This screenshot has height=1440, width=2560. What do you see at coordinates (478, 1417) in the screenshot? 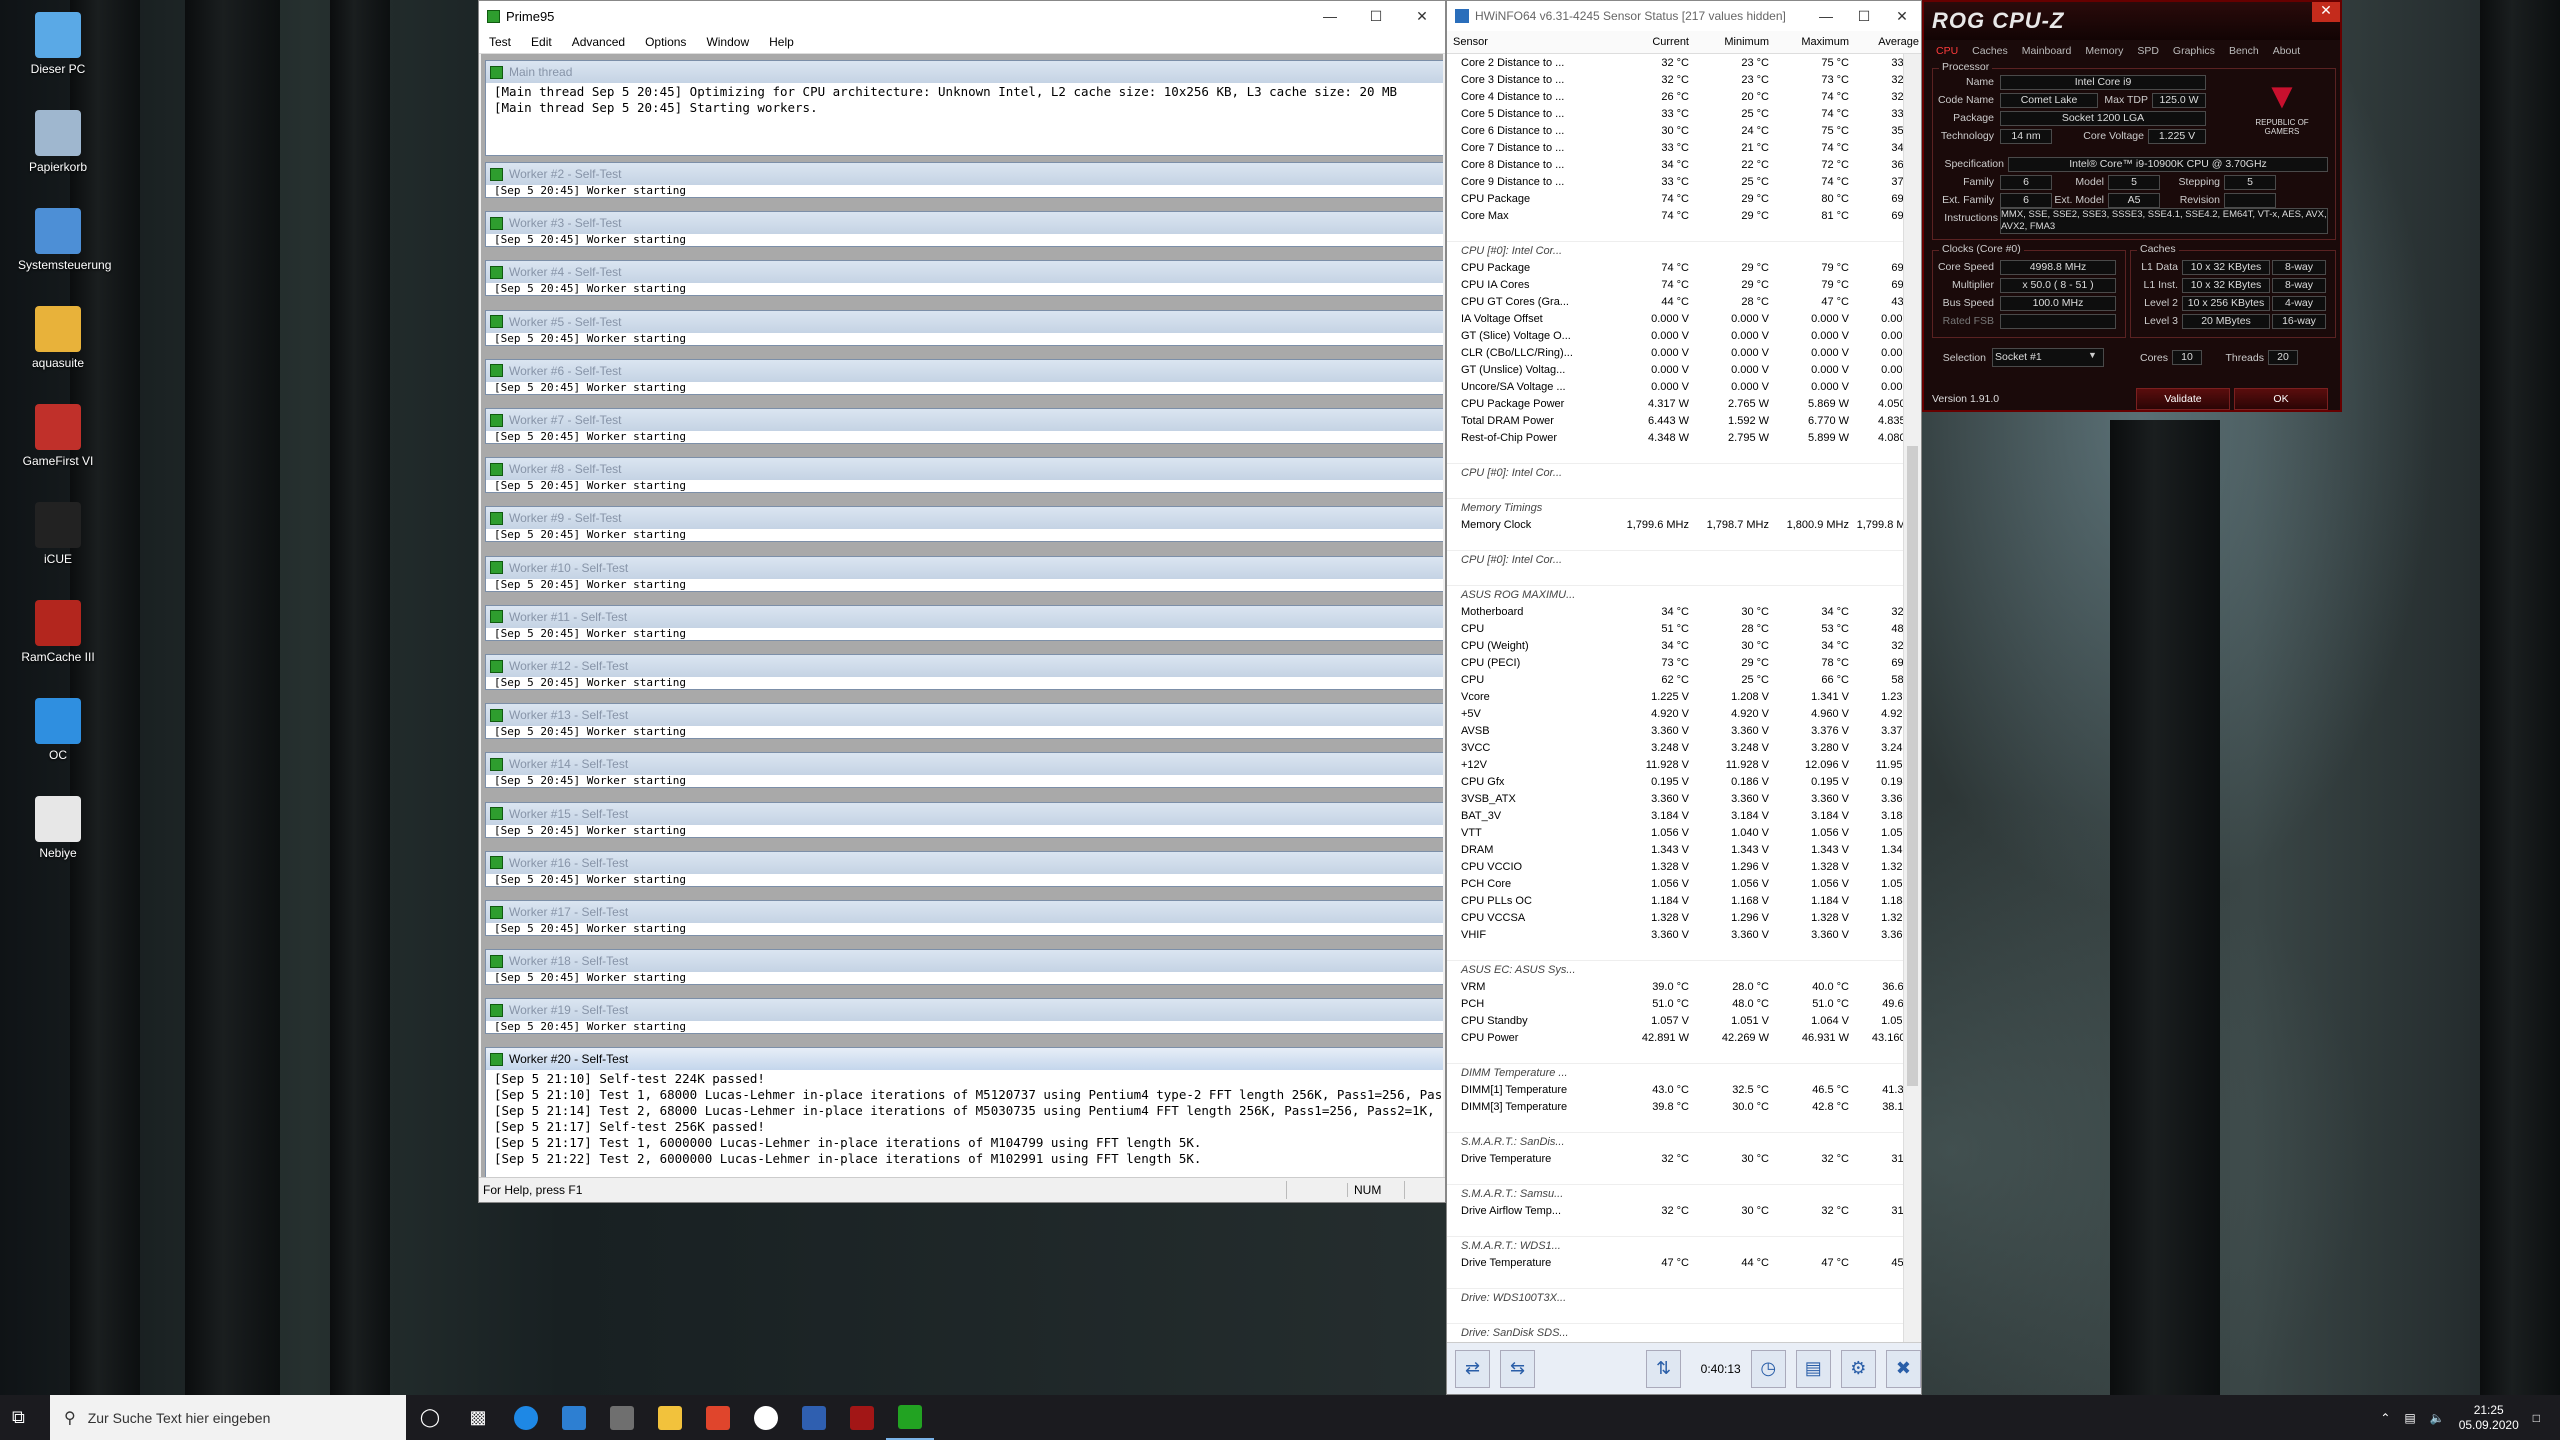
I see `task-view-icon: ▩` at bounding box center [478, 1417].